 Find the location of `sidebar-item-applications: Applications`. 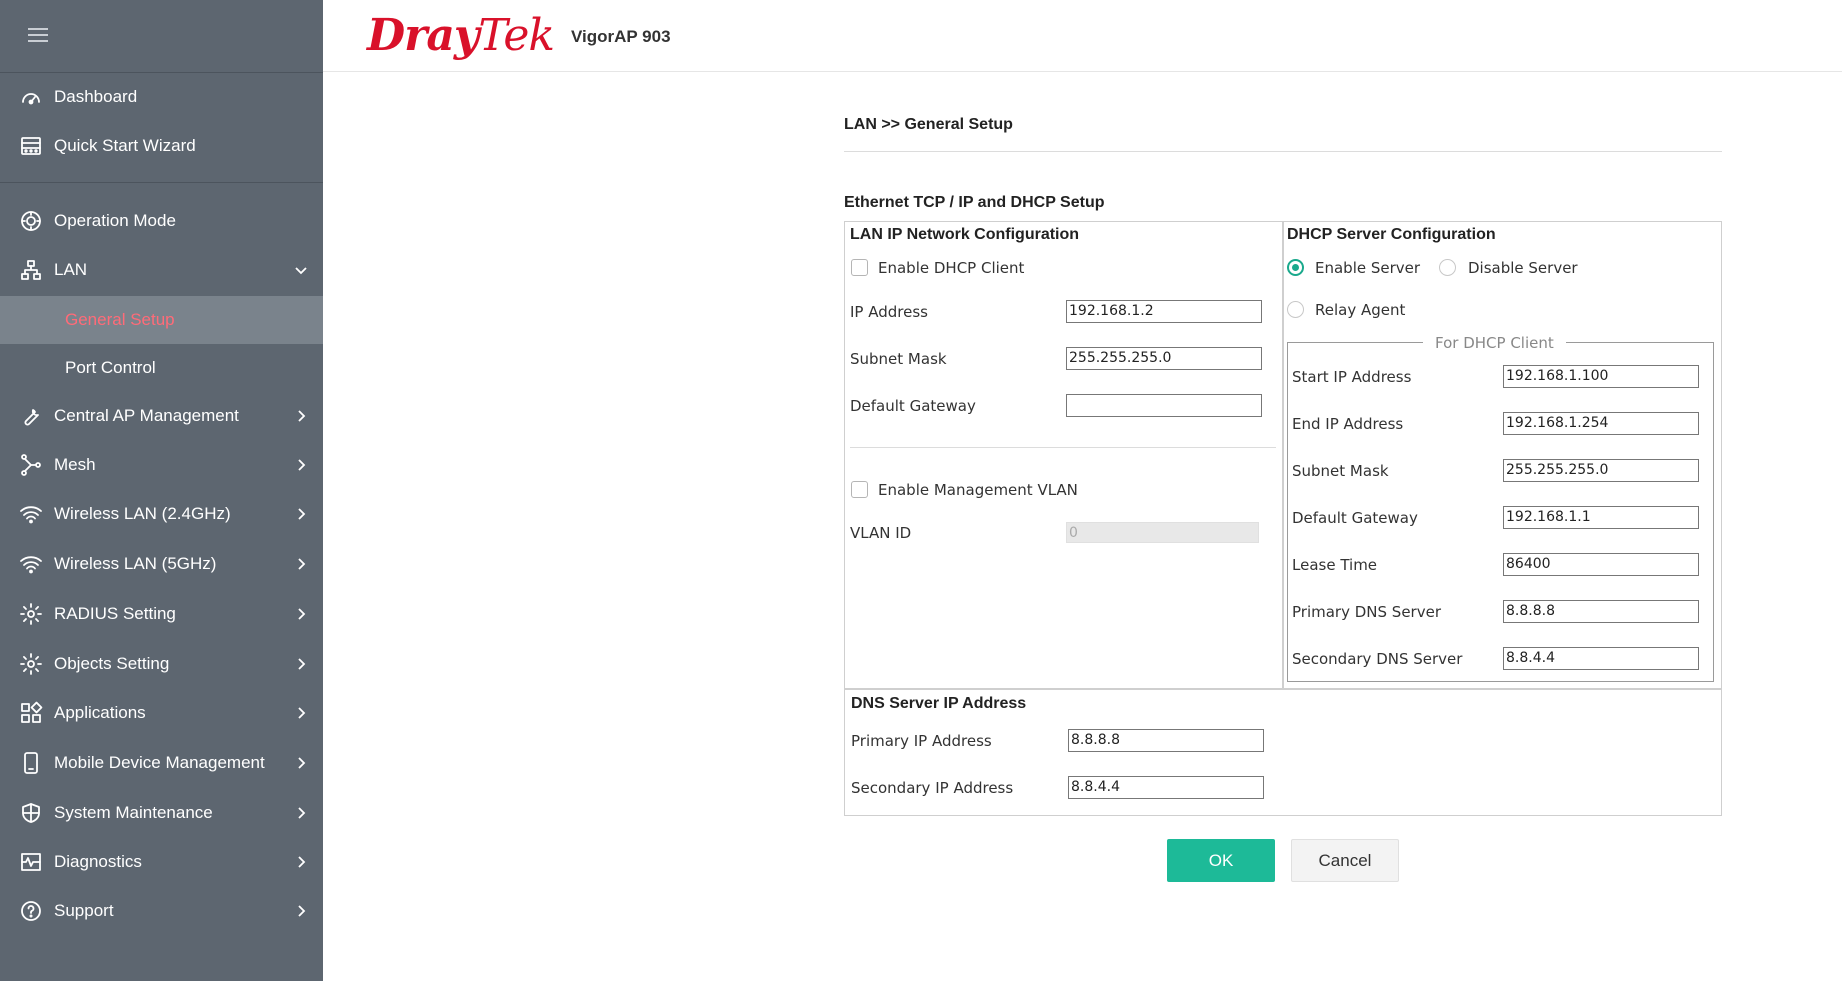

sidebar-item-applications: Applications is located at coordinates (161, 713).